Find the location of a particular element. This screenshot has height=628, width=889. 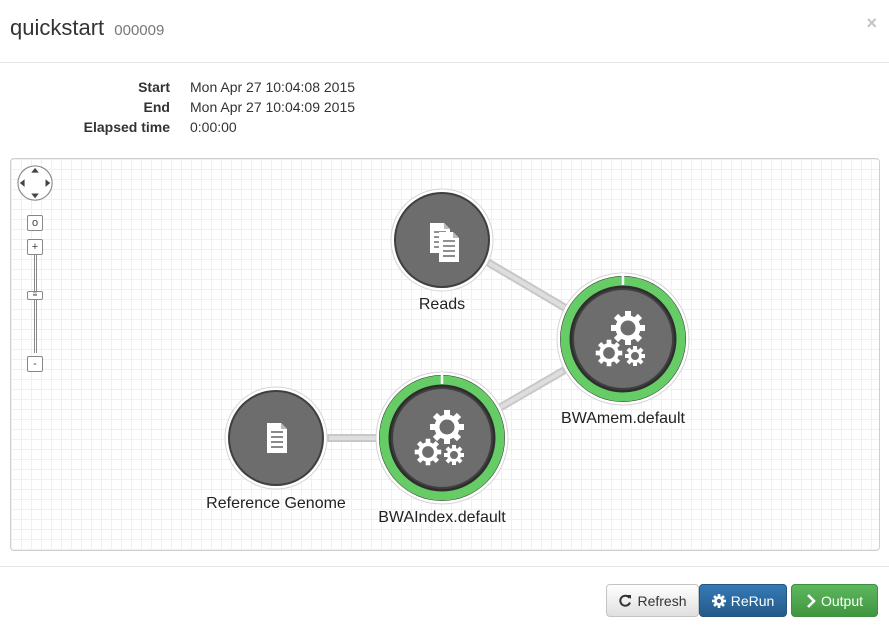

node-reference-genome-label: Reference Genome is located at coordinates (276, 503).